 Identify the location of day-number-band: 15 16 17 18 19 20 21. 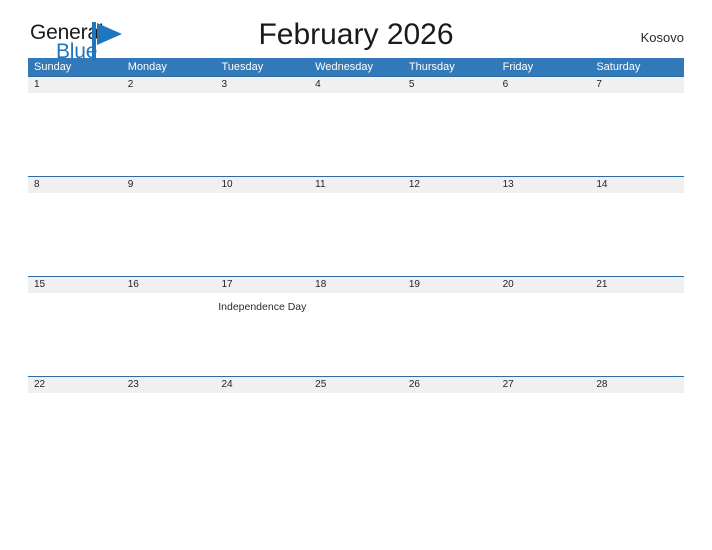
(356, 285).